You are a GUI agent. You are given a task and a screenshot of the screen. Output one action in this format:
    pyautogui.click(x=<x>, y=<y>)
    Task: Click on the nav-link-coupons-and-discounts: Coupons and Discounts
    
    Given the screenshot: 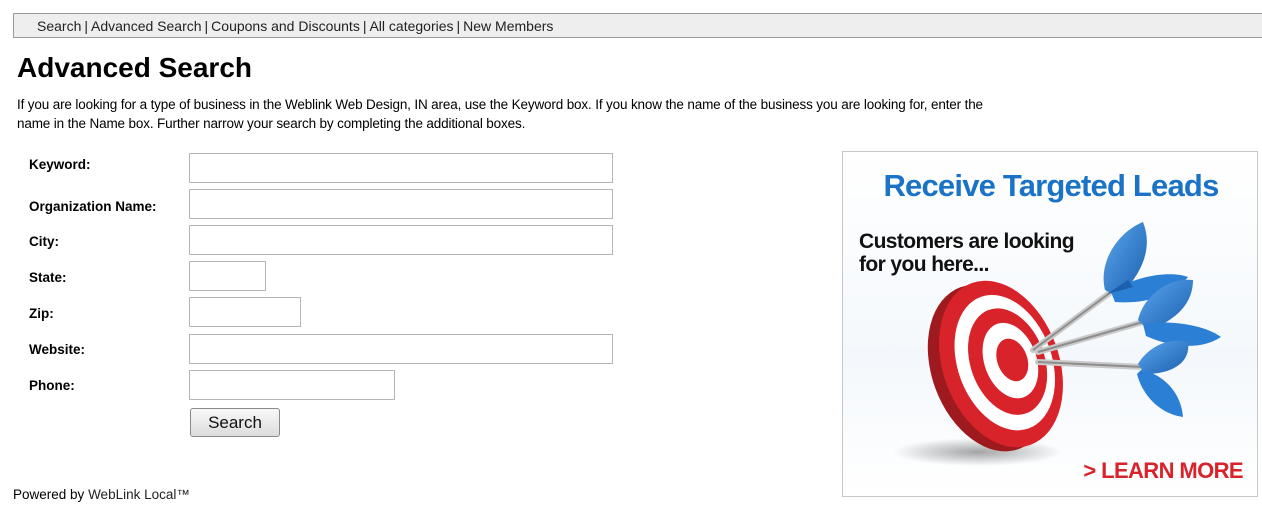 What is the action you would take?
    pyautogui.click(x=285, y=26)
    